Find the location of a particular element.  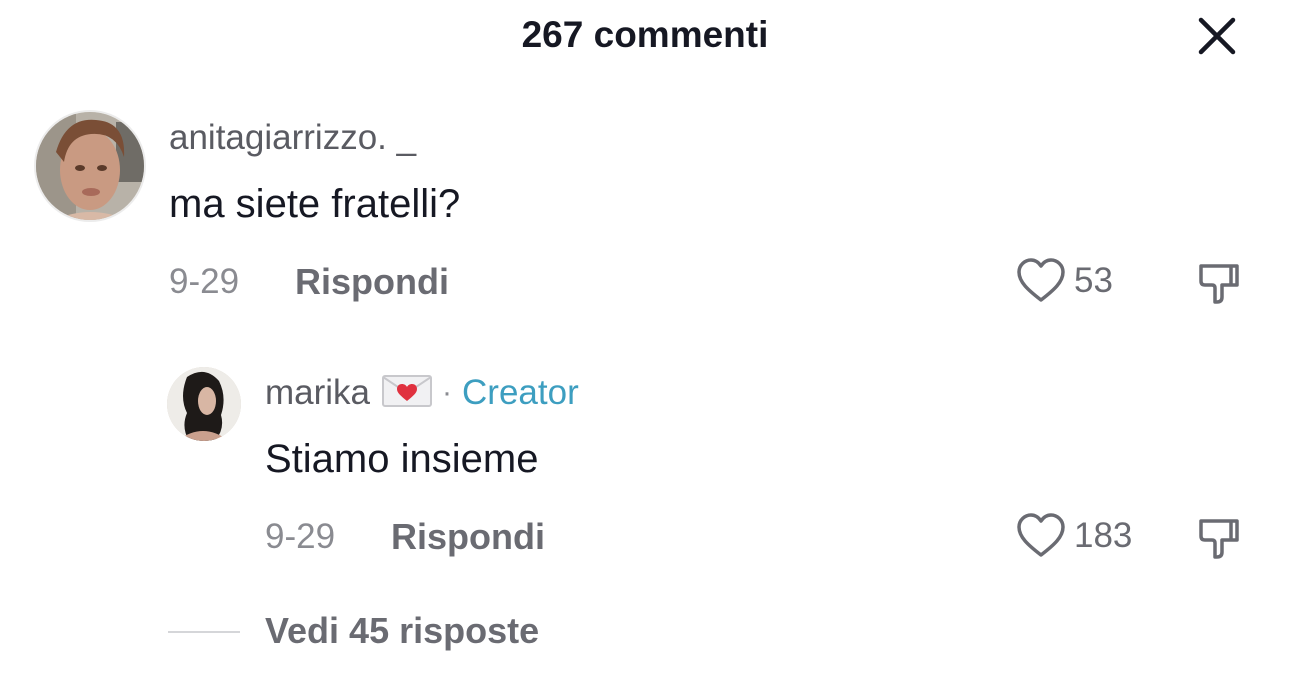

like-button: 53 is located at coordinates (1064, 281).